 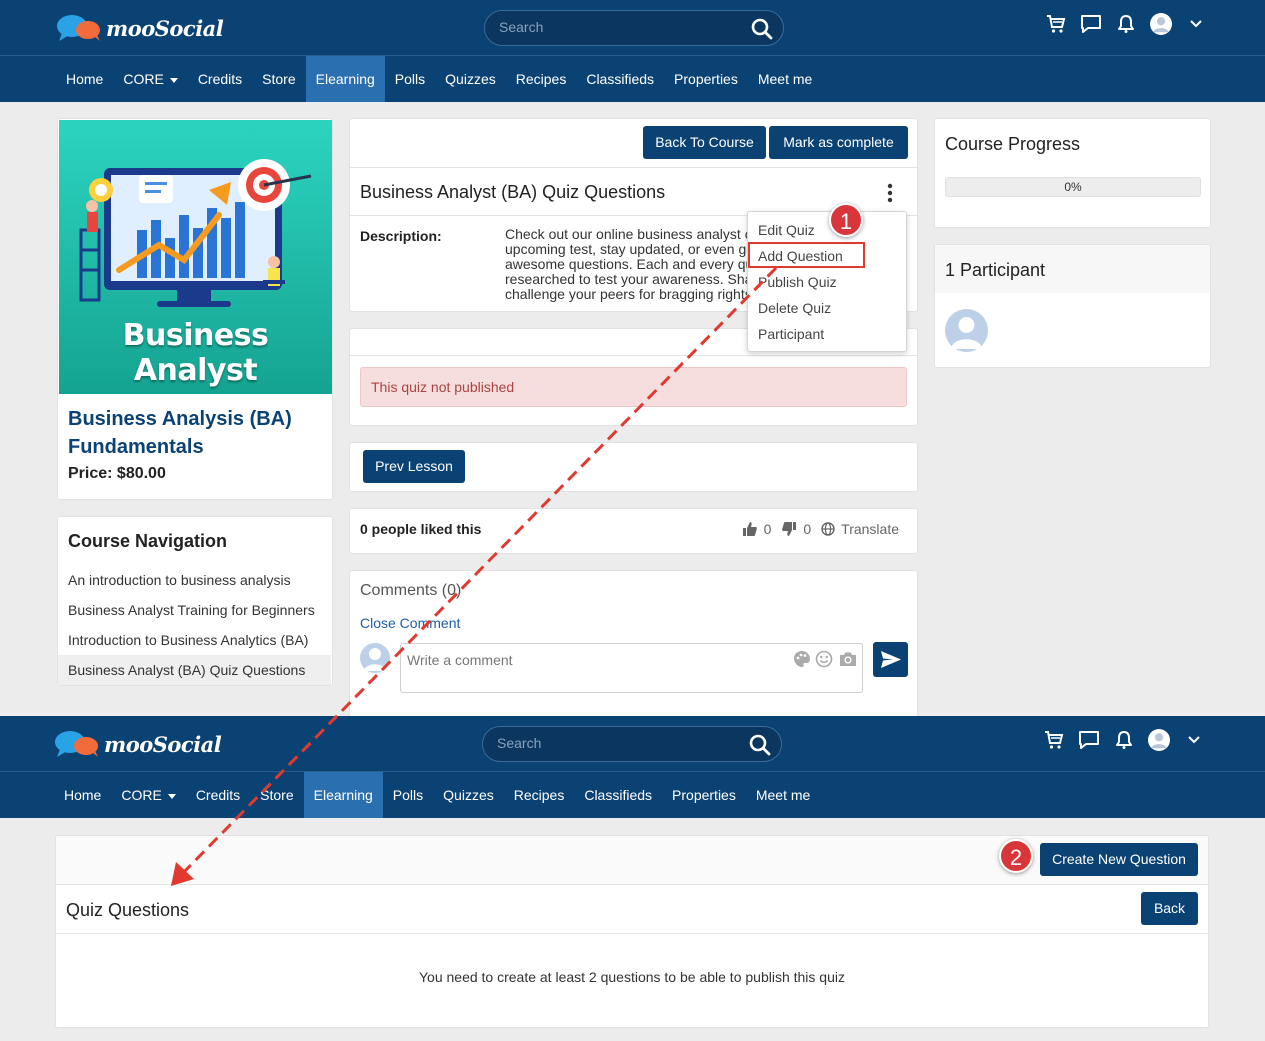 I want to click on menu-participant: Participant, so click(x=791, y=334).